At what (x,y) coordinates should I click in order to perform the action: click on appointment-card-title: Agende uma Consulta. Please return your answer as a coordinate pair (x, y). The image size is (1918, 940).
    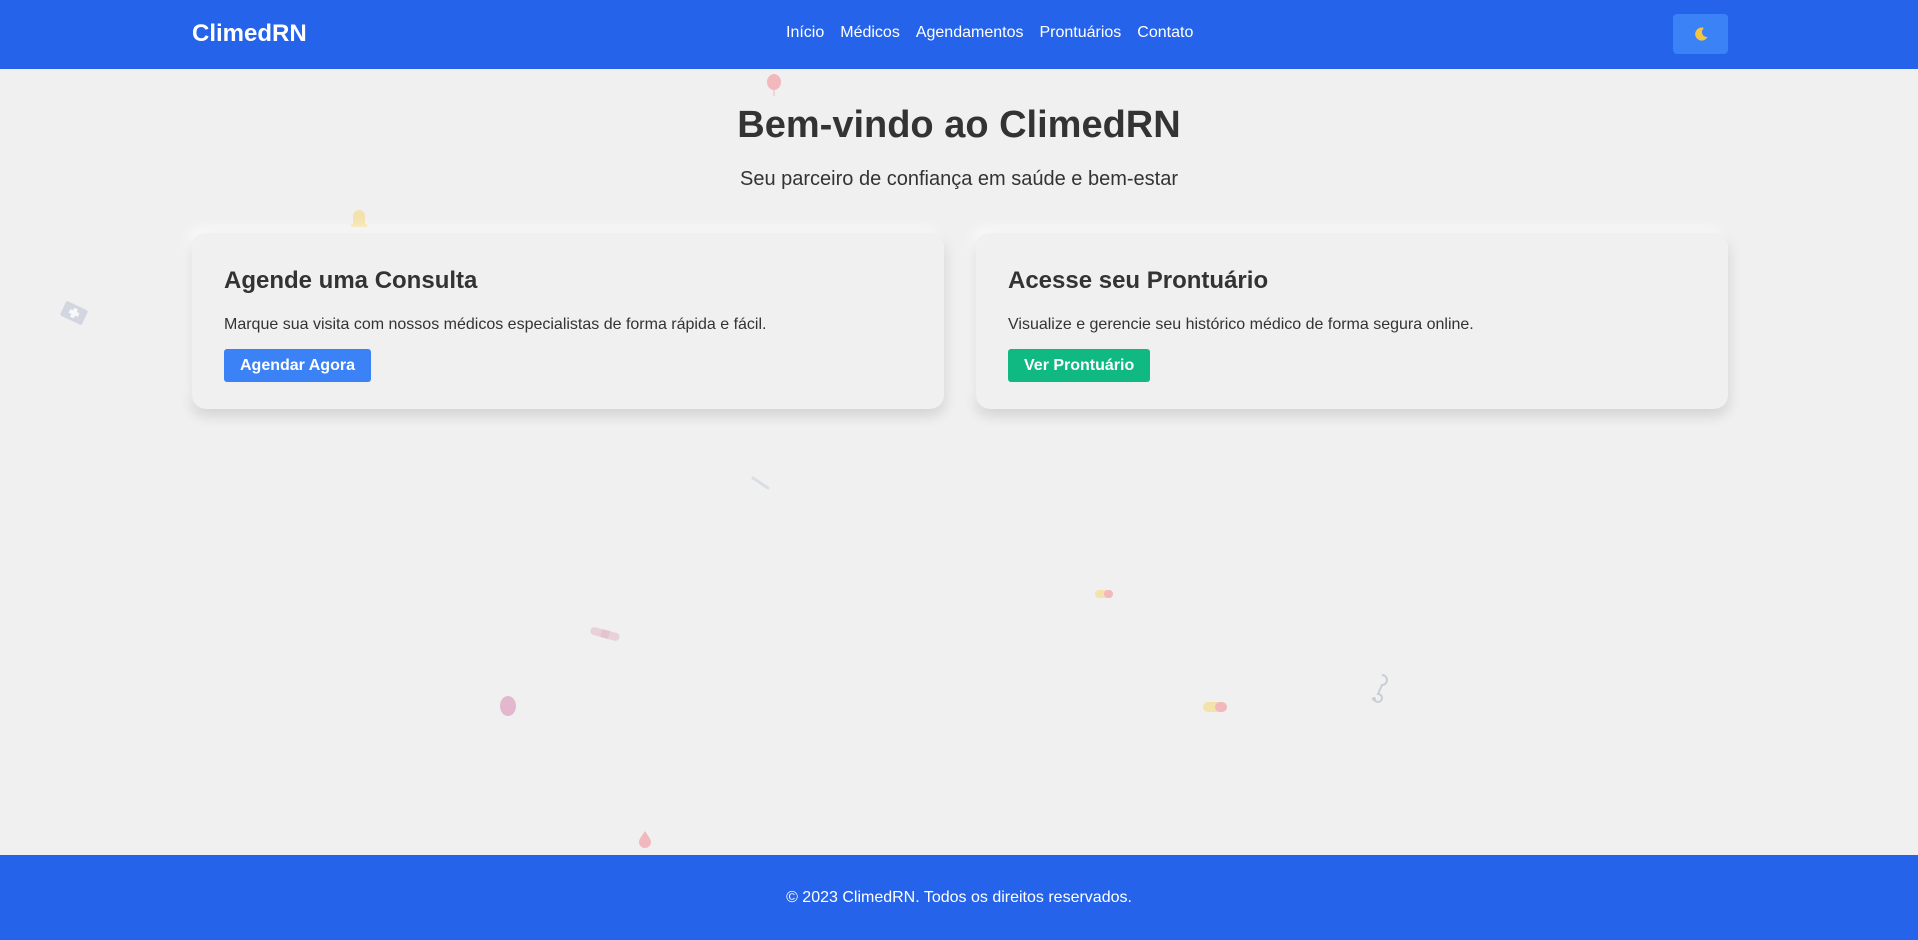
    Looking at the image, I should click on (351, 280).